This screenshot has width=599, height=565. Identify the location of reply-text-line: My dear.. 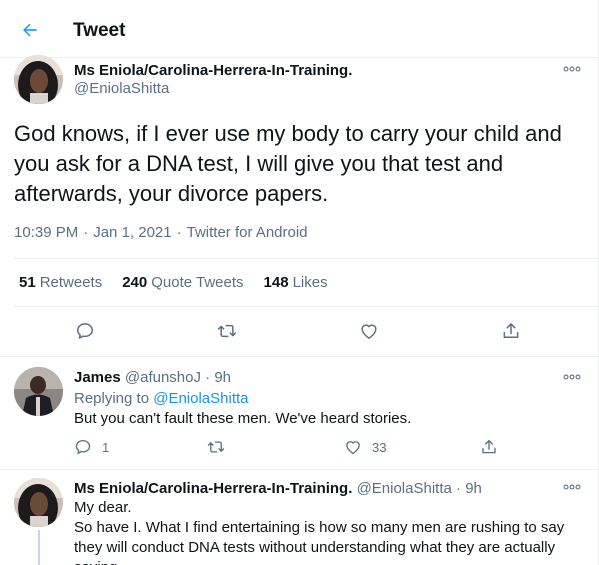
(103, 507).